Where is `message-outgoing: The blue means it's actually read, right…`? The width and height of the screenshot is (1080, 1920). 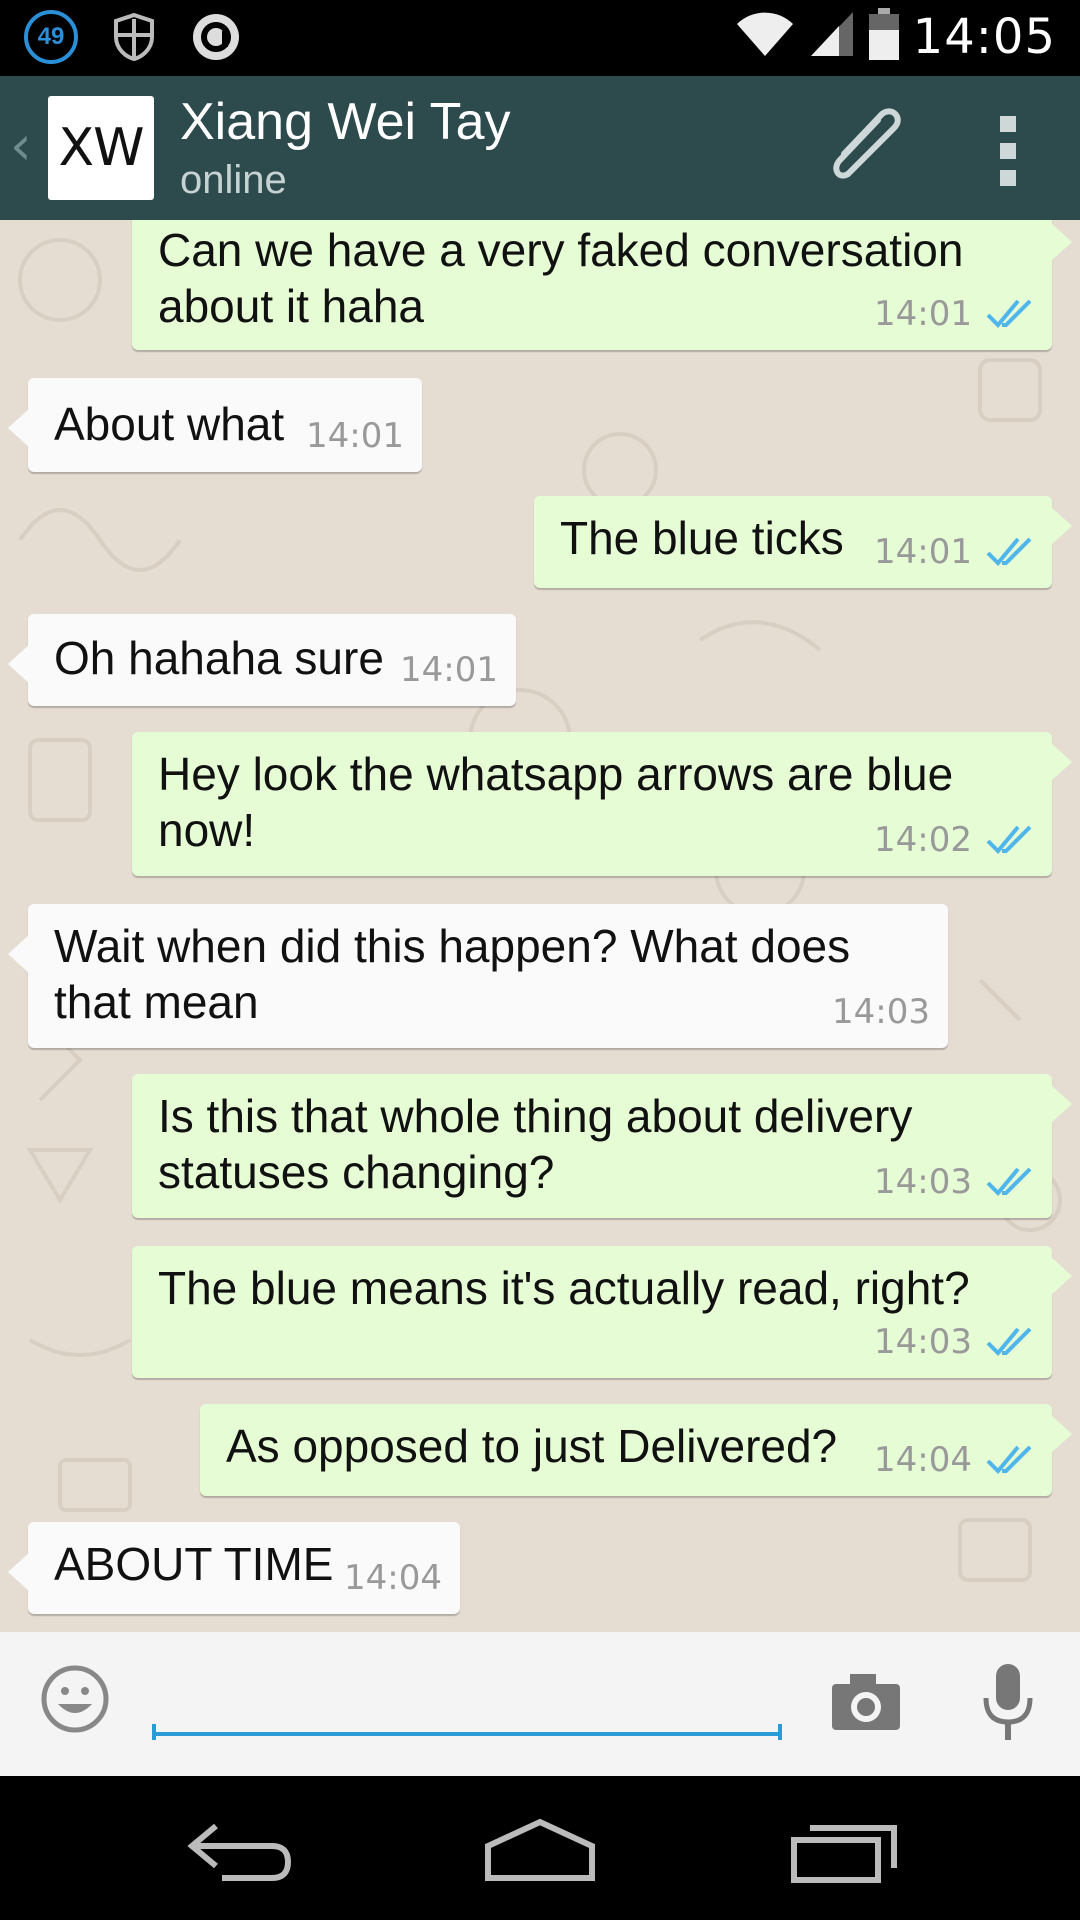
message-outgoing: The blue means it's actually read, right… is located at coordinates (602, 1312).